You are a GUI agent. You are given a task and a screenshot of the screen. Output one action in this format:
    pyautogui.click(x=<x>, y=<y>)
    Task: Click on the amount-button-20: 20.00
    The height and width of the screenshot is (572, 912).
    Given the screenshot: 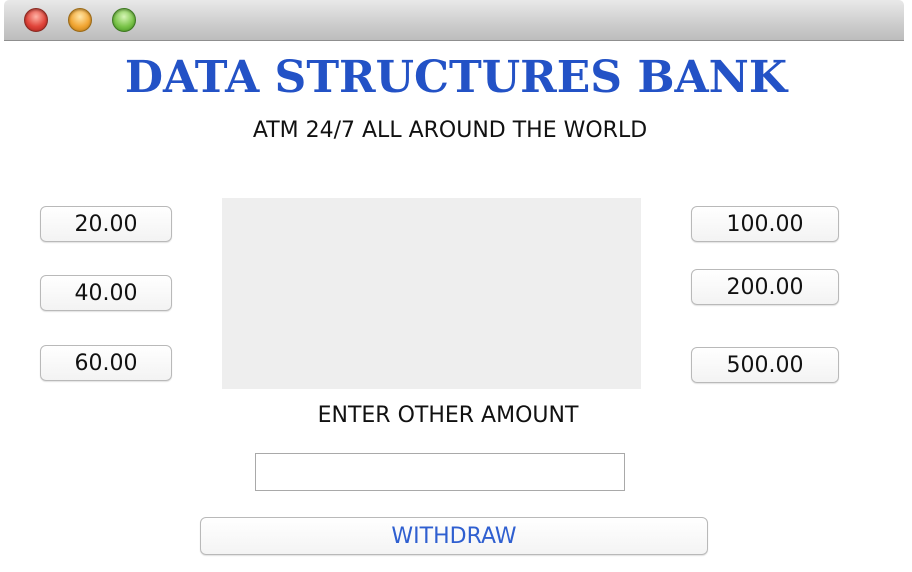 What is the action you would take?
    pyautogui.click(x=106, y=224)
    